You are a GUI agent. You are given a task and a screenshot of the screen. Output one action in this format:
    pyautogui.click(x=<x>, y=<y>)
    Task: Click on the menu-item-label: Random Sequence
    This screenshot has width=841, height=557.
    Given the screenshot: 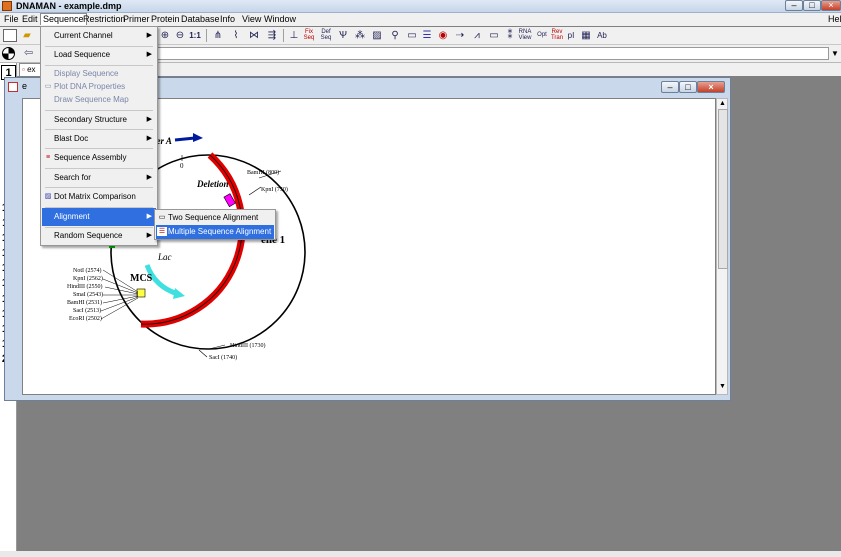 What is the action you would take?
    pyautogui.click(x=88, y=235)
    